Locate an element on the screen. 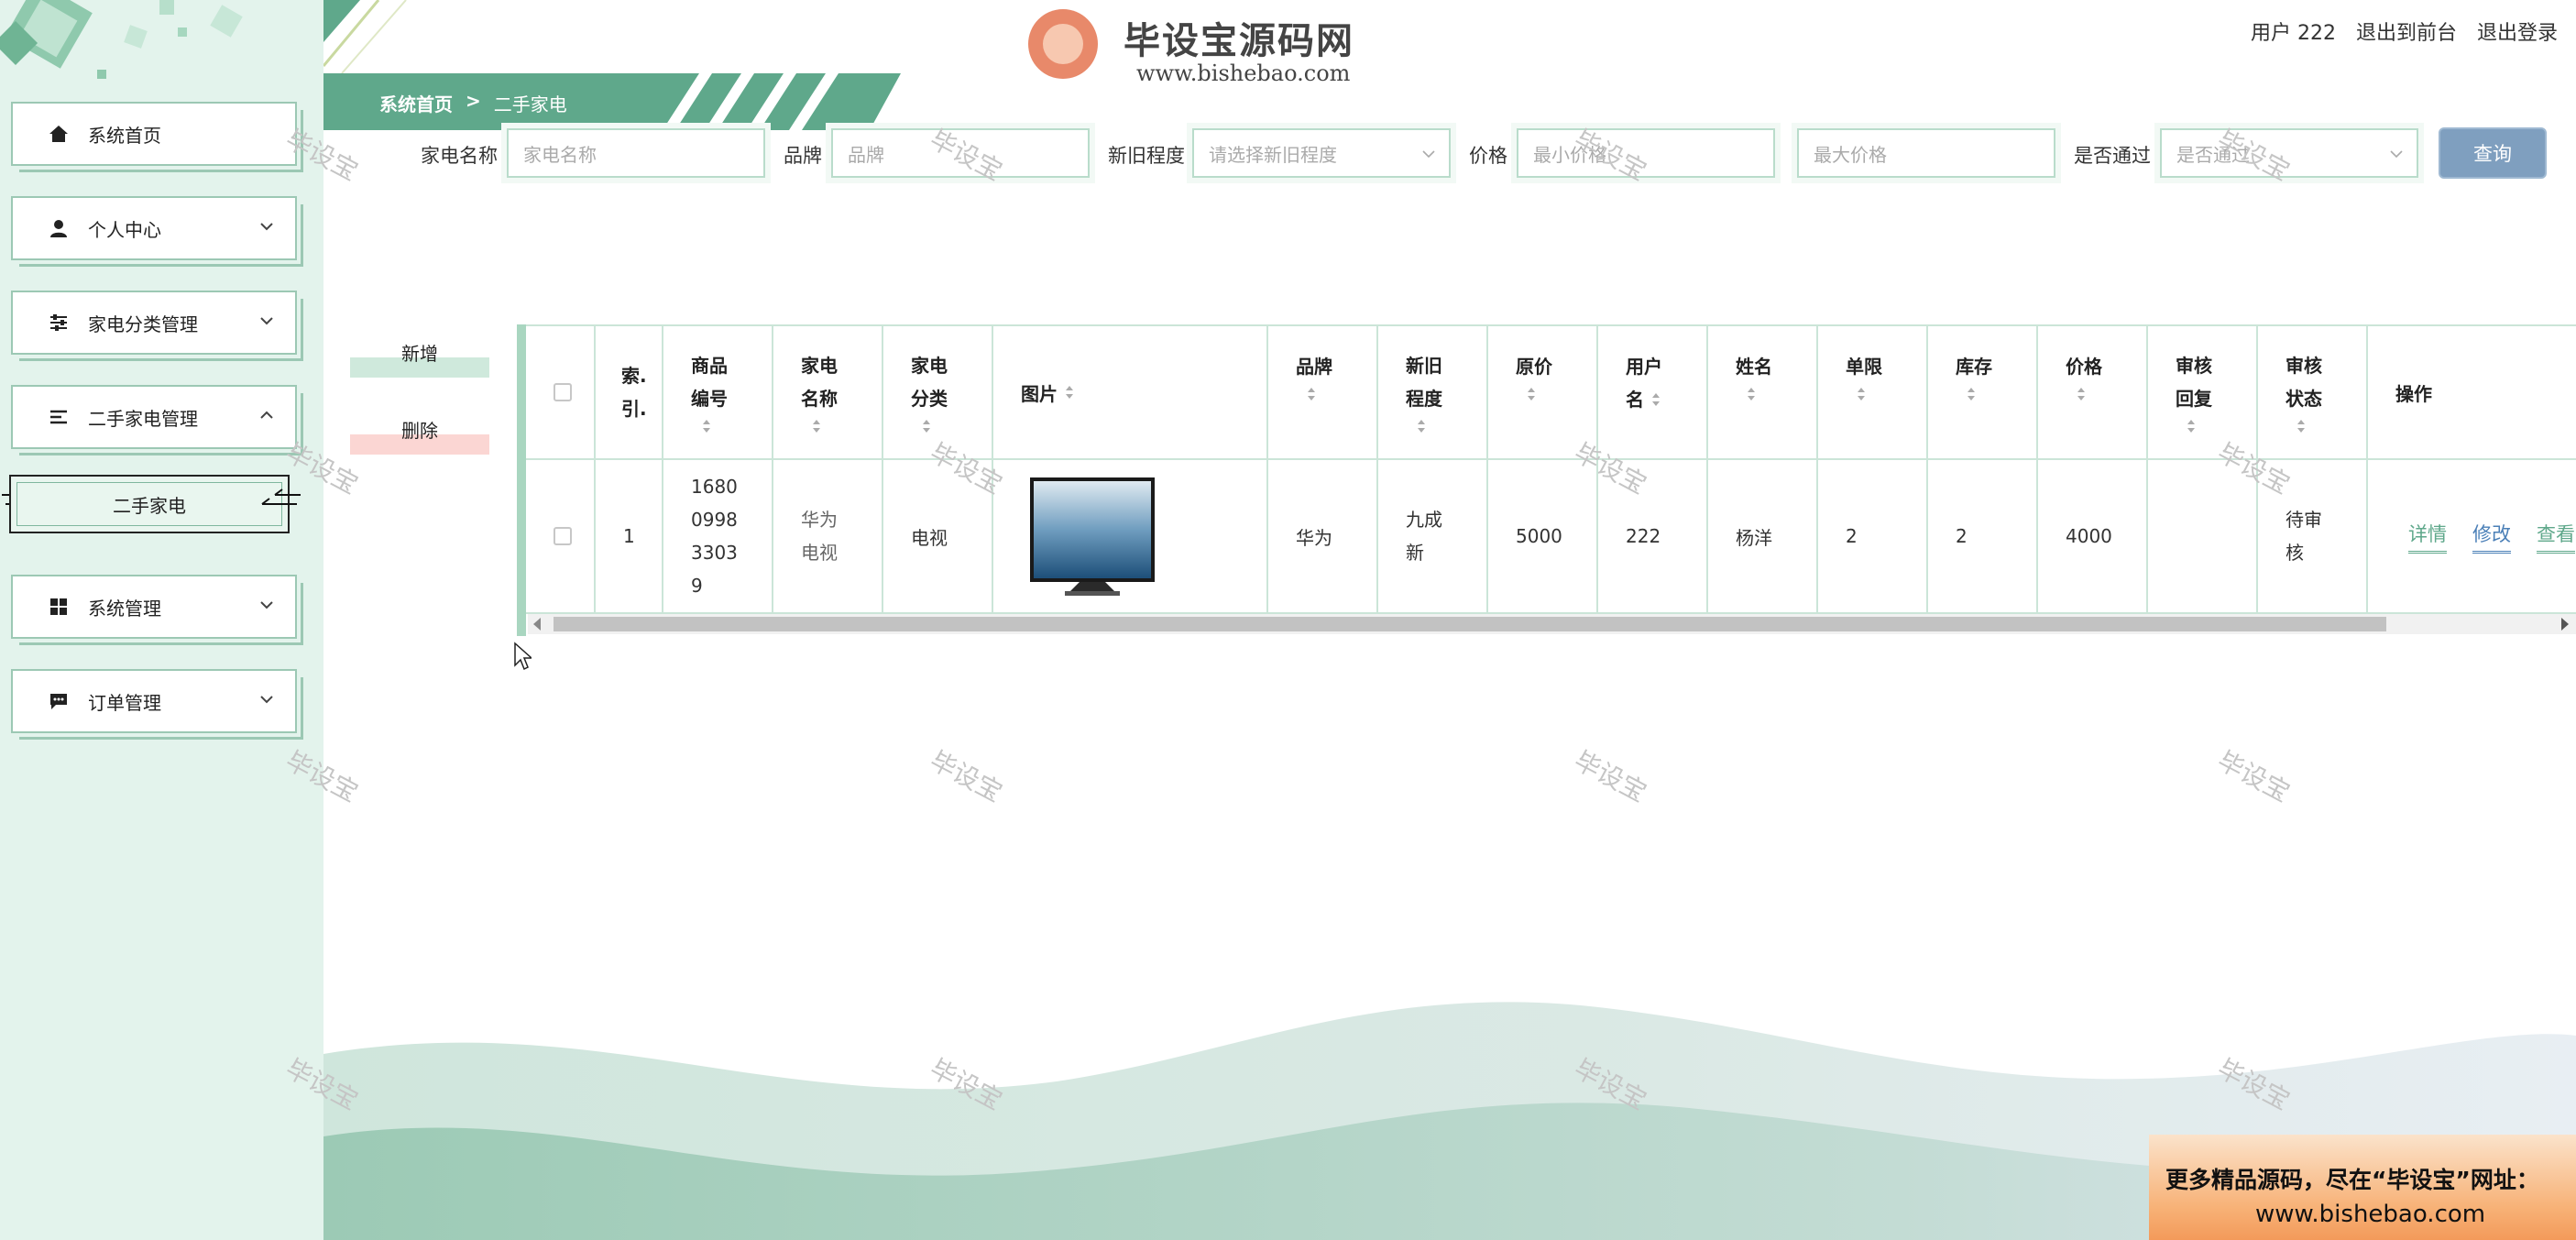 Image resolution: width=2576 pixels, height=1240 pixels. detail-link: 详情 is located at coordinates (2427, 537).